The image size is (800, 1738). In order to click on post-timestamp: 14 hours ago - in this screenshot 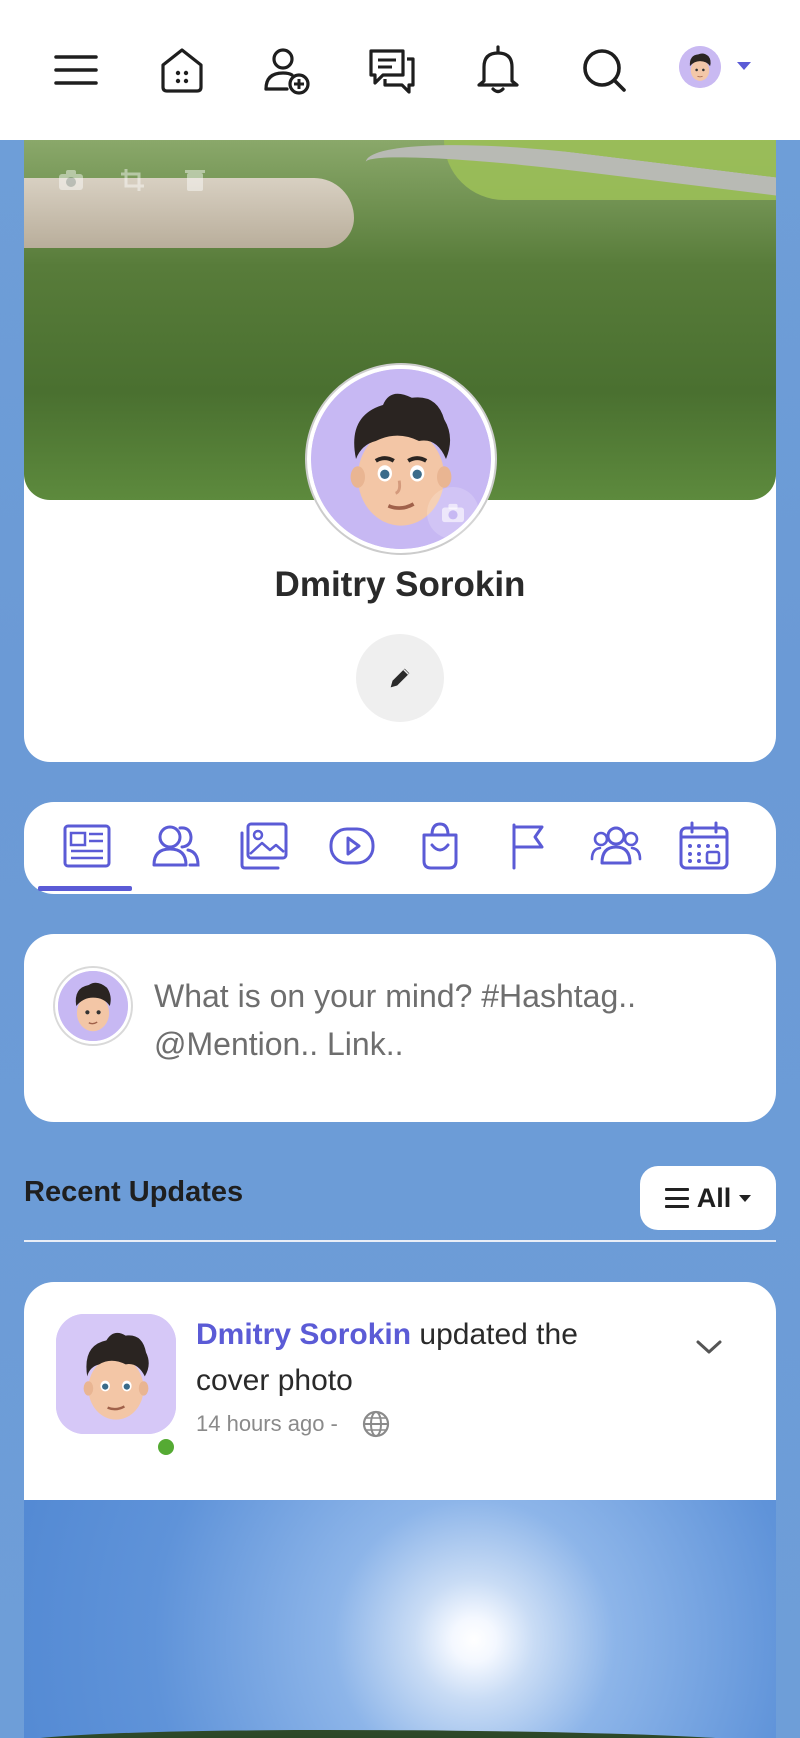, I will do `click(267, 1424)`.